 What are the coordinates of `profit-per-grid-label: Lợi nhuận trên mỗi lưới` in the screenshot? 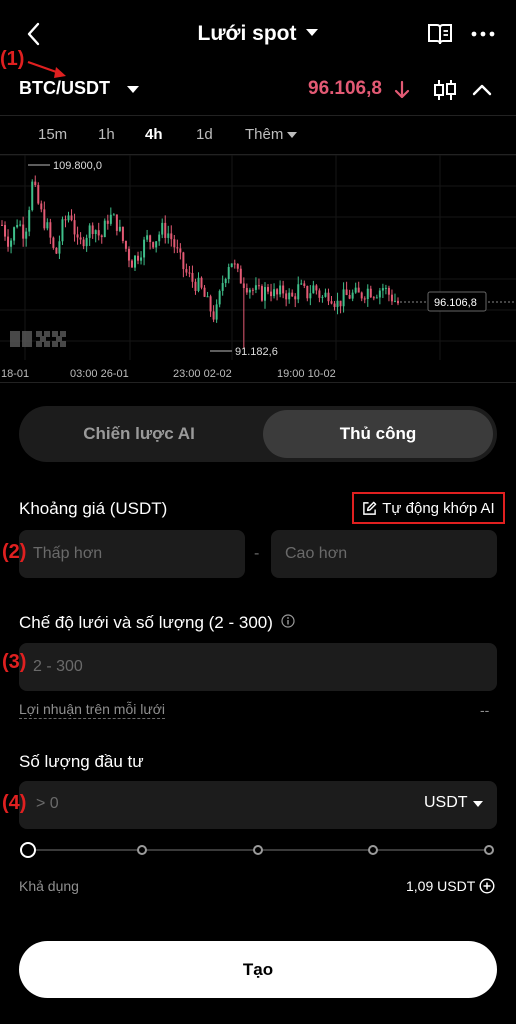 It's located at (92, 710).